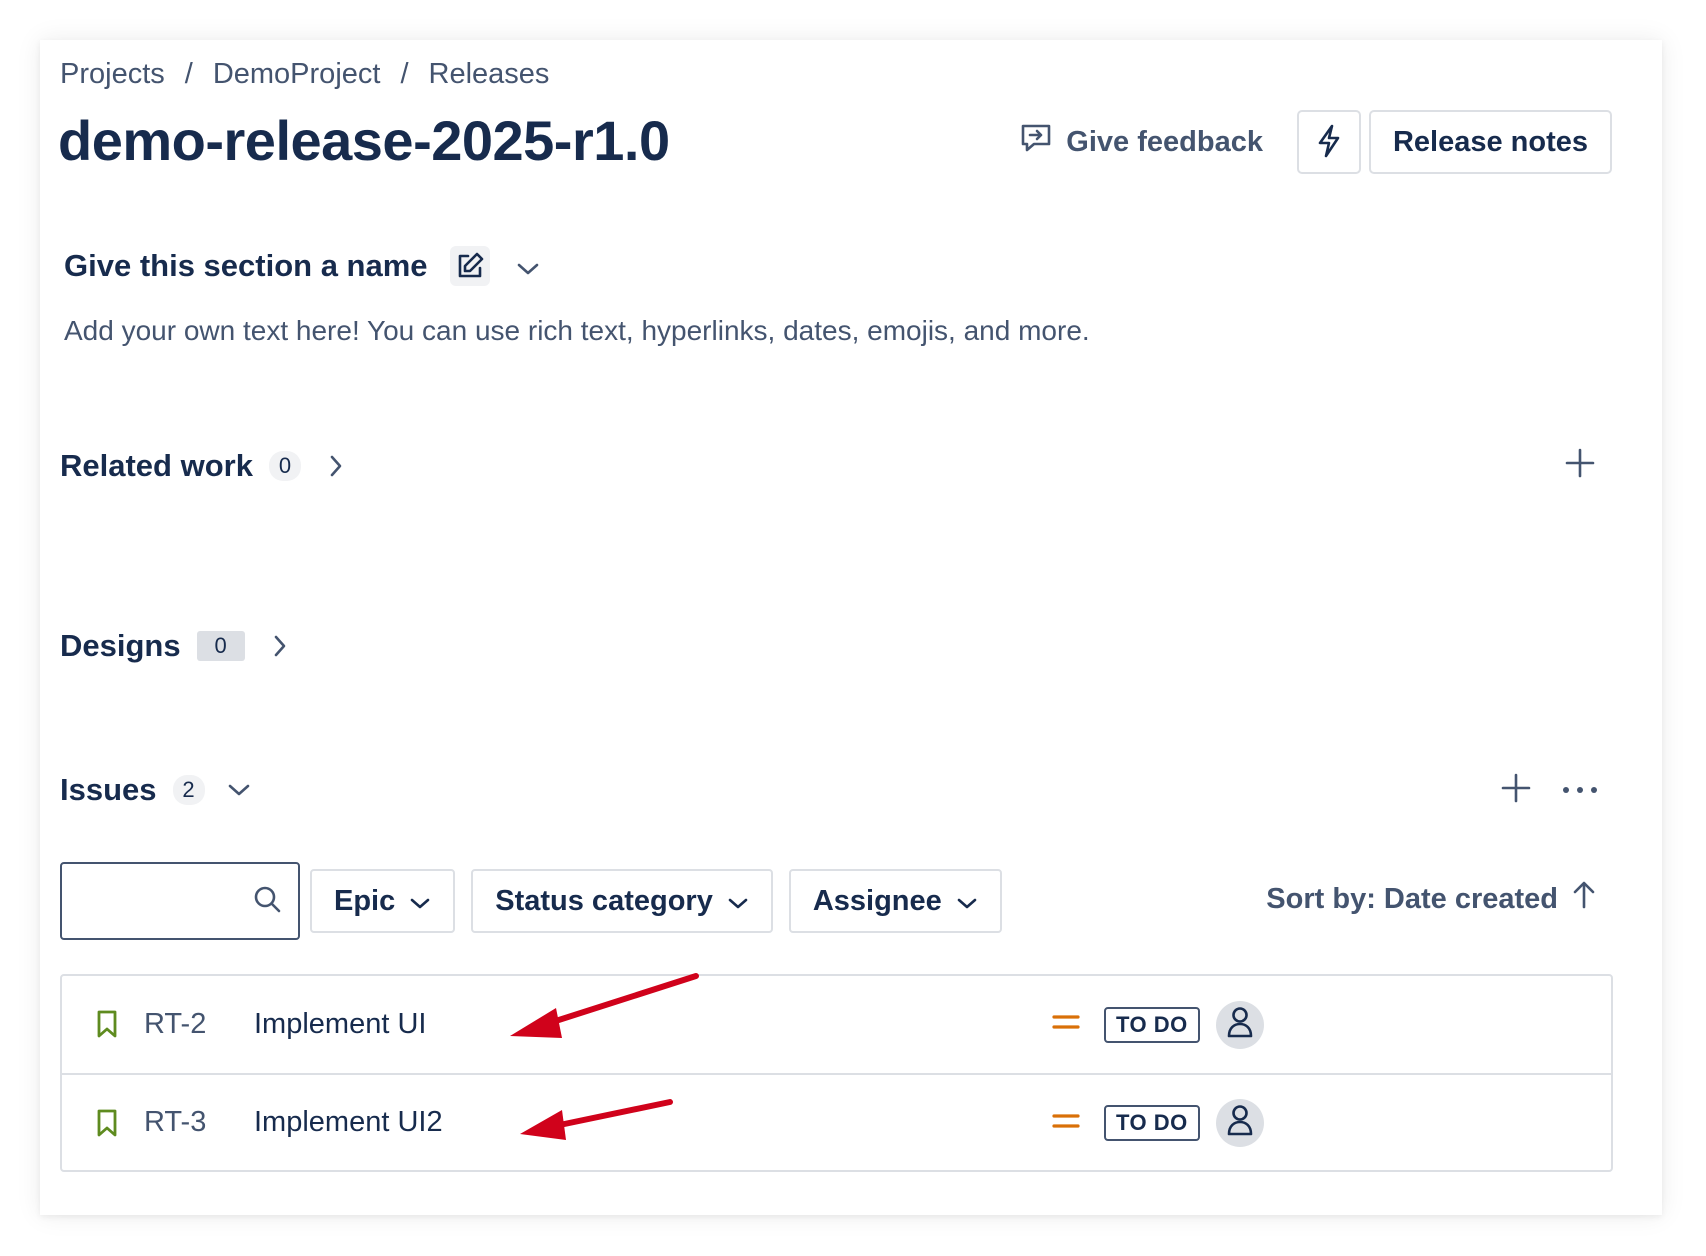 The image size is (1706, 1256). I want to click on designs-count: 0, so click(220, 646).